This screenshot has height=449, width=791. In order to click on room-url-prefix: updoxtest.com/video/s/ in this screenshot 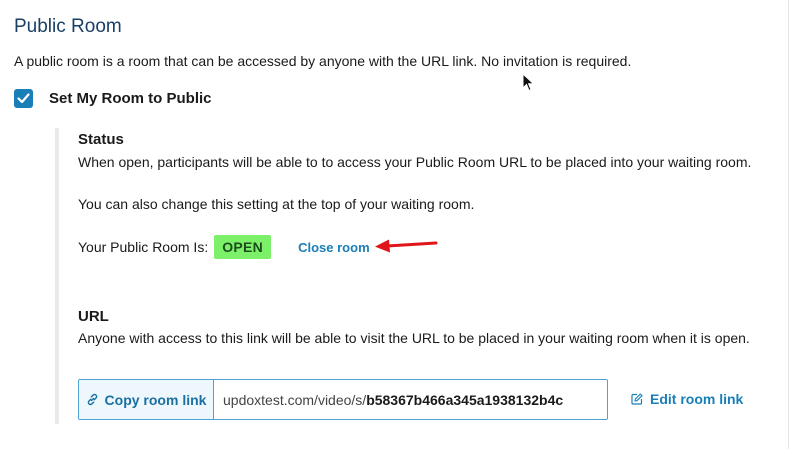, I will do `click(295, 399)`.